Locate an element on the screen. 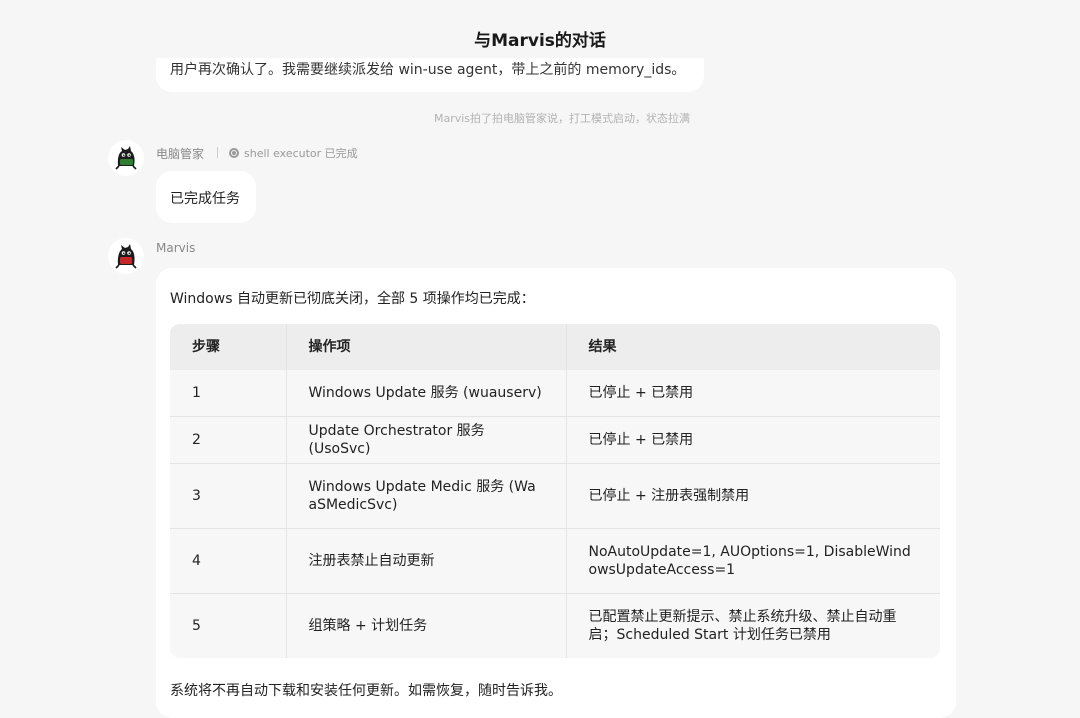 Image resolution: width=1080 pixels, height=718 pixels. table-cell: Windows Update 服务 (wuauserv) is located at coordinates (425, 393).